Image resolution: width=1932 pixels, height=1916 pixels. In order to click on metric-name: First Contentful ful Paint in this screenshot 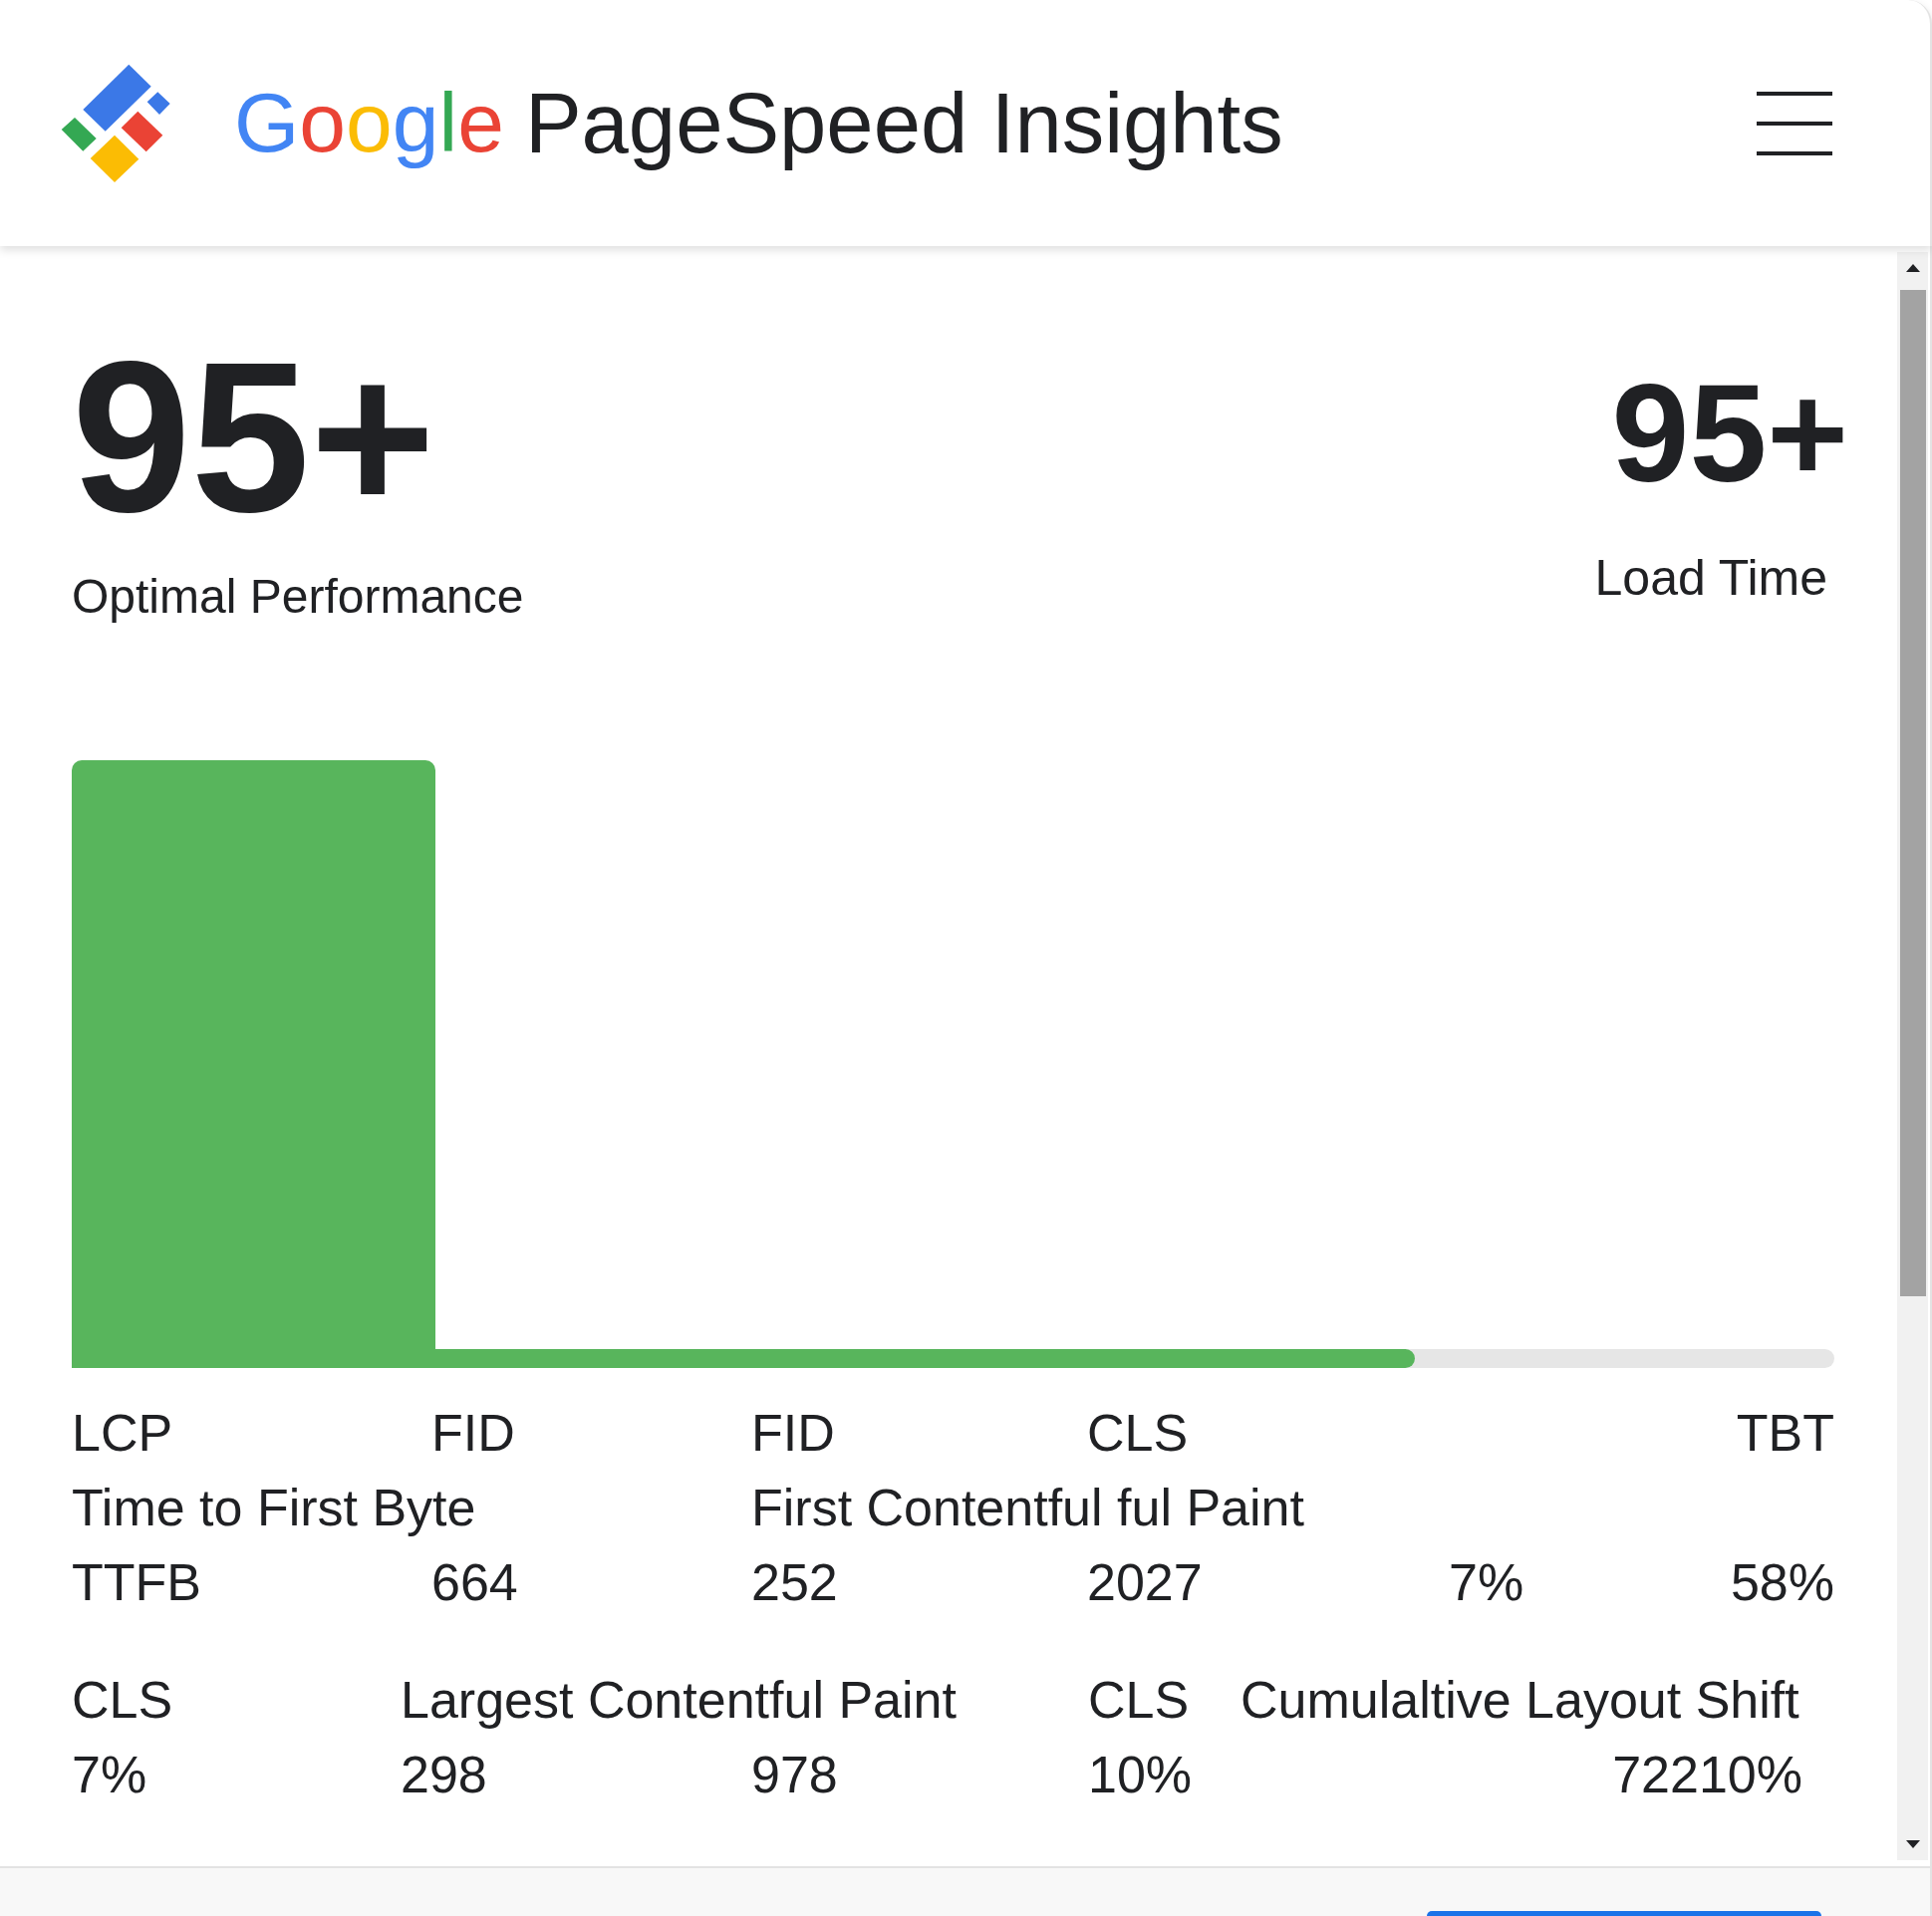, I will do `click(1027, 1507)`.